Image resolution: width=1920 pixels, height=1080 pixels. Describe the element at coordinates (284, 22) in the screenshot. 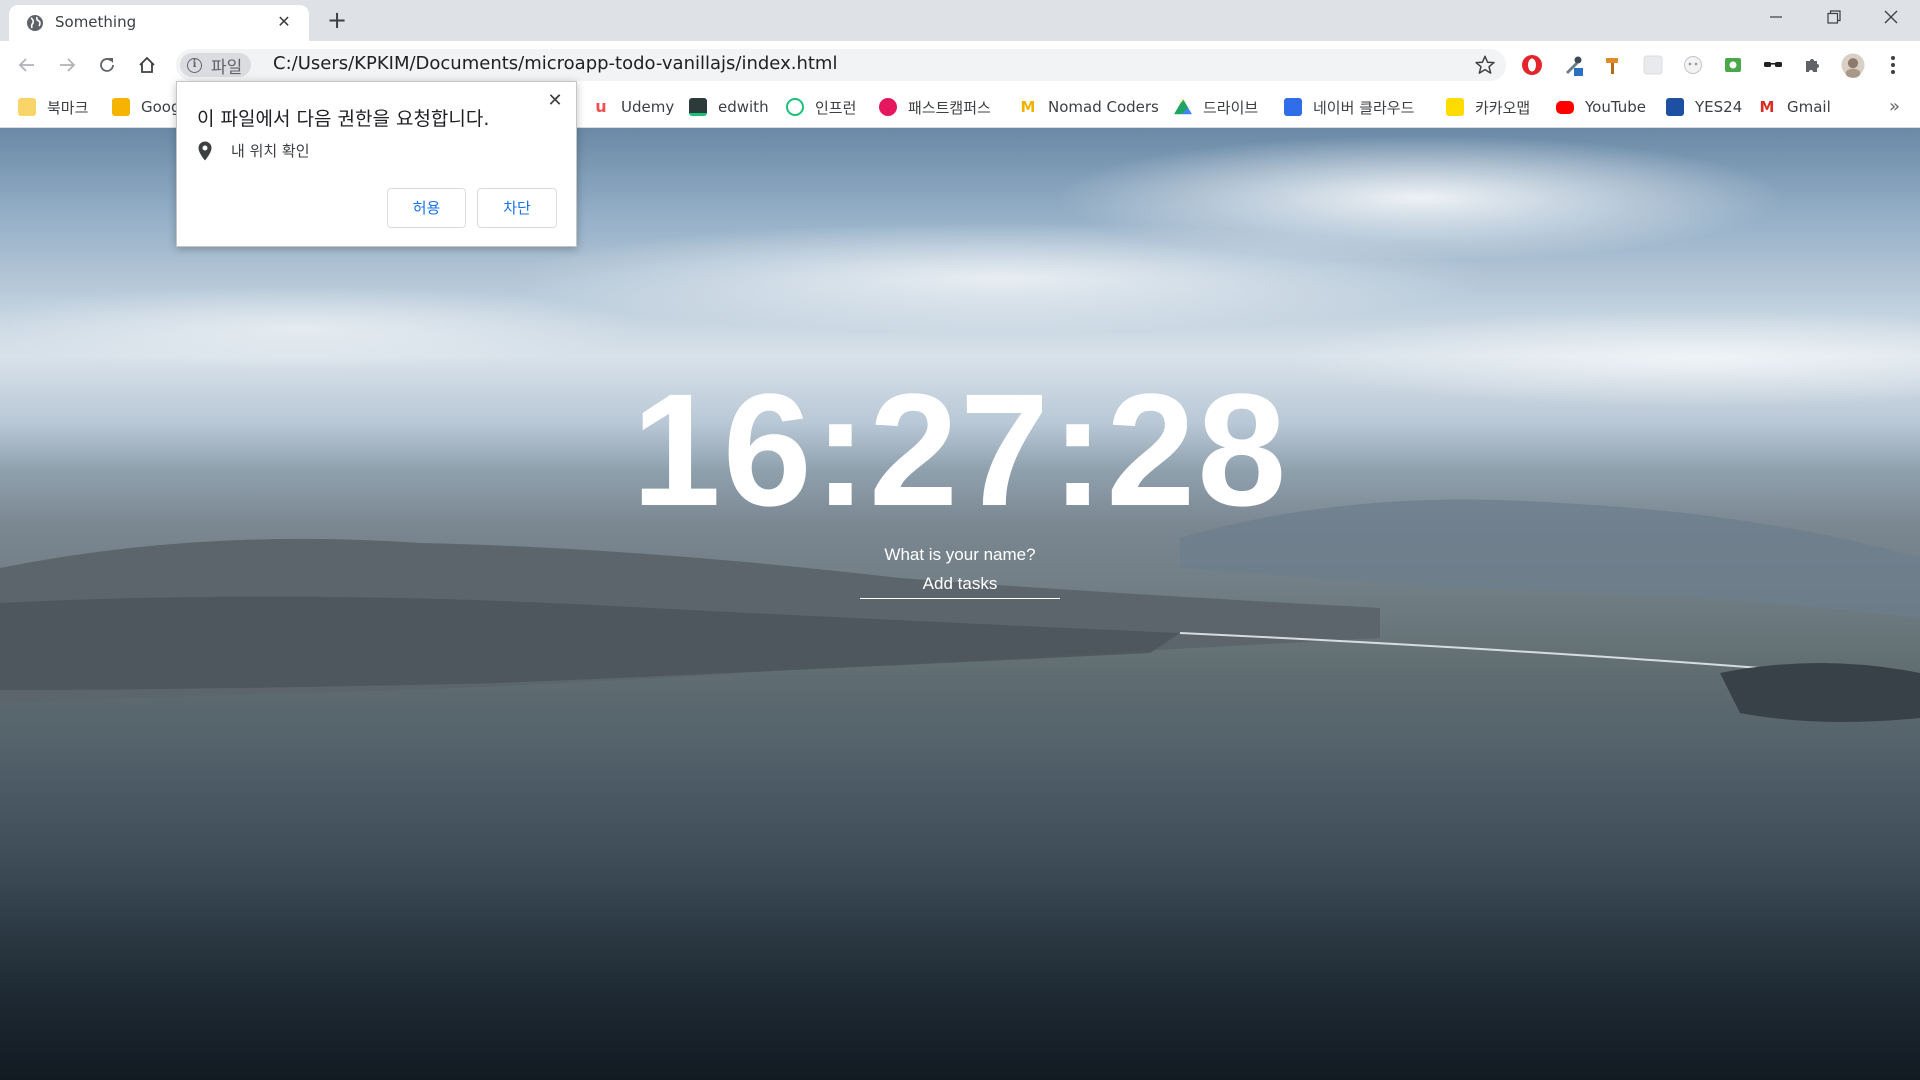

I see `tab-close-icon: ✕` at that location.